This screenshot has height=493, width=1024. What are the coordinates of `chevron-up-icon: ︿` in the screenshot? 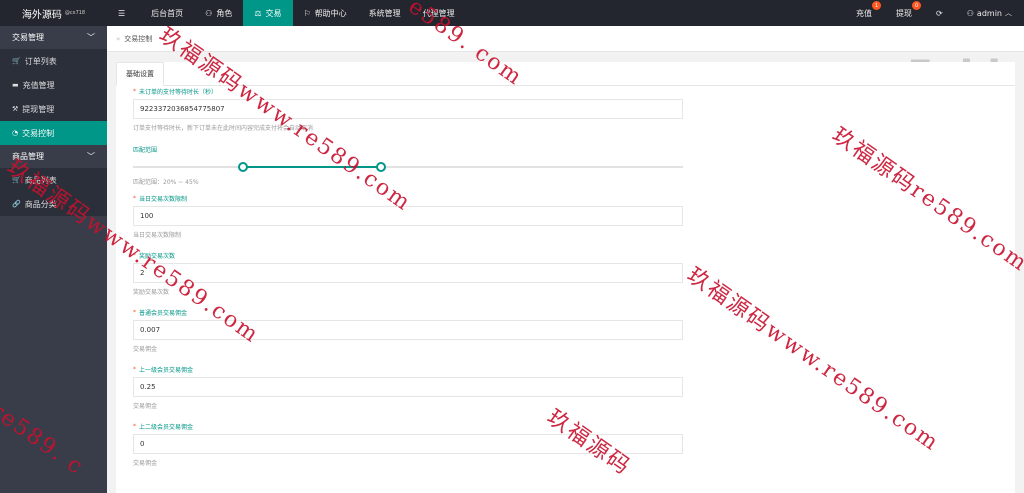 It's located at (1008, 13).